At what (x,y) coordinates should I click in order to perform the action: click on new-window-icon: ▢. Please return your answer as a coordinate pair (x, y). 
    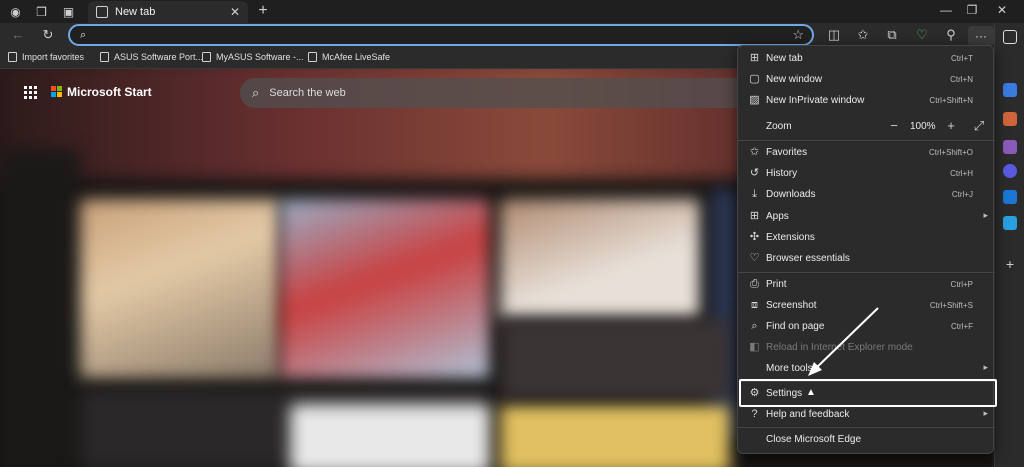
    Looking at the image, I should click on (754, 79).